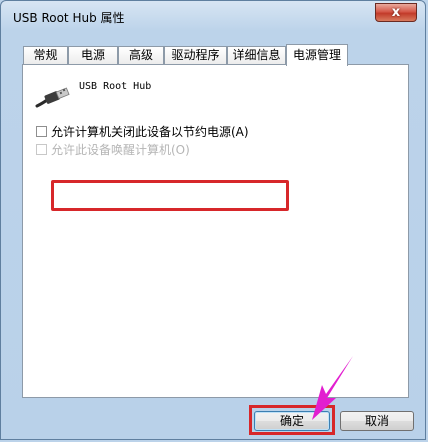 Image resolution: width=428 pixels, height=442 pixels. Describe the element at coordinates (256, 55) in the screenshot. I see `tab-details: 详细信息` at that location.